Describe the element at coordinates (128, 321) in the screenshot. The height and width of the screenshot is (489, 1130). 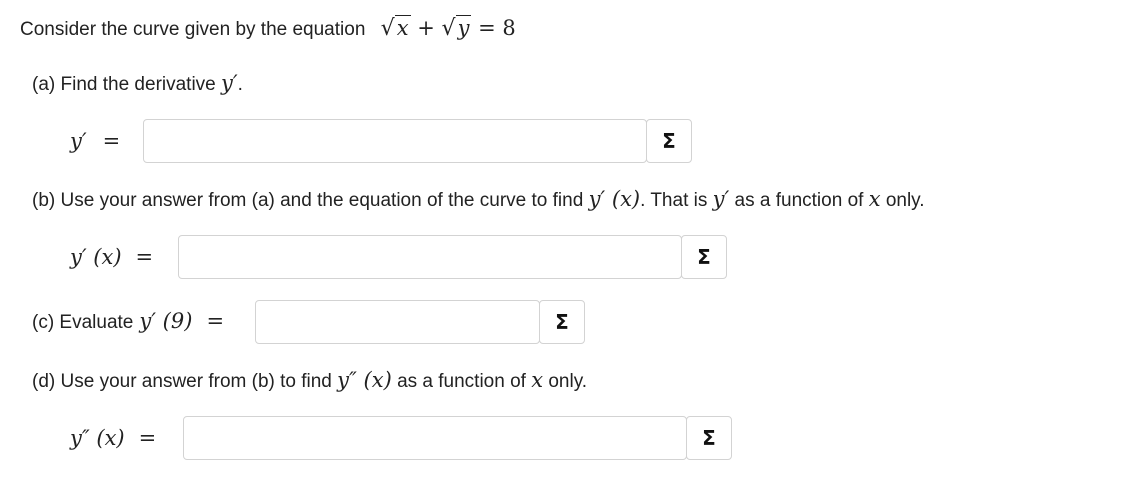
I see `part-c-prompt: (c) Evaluate y′ (9) =` at that location.